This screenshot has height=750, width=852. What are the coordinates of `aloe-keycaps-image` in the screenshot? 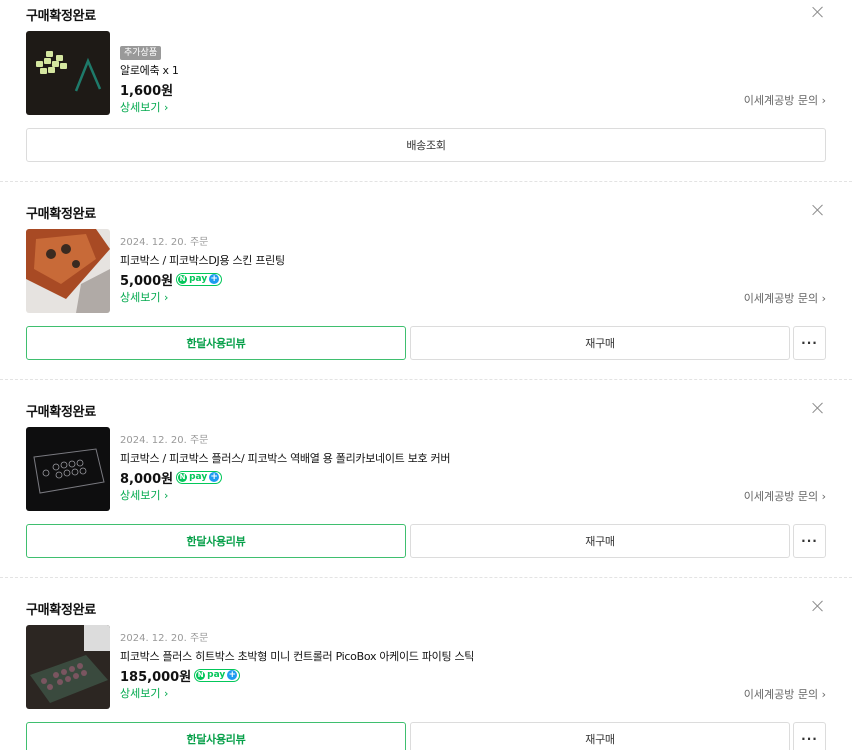 It's located at (68, 73).